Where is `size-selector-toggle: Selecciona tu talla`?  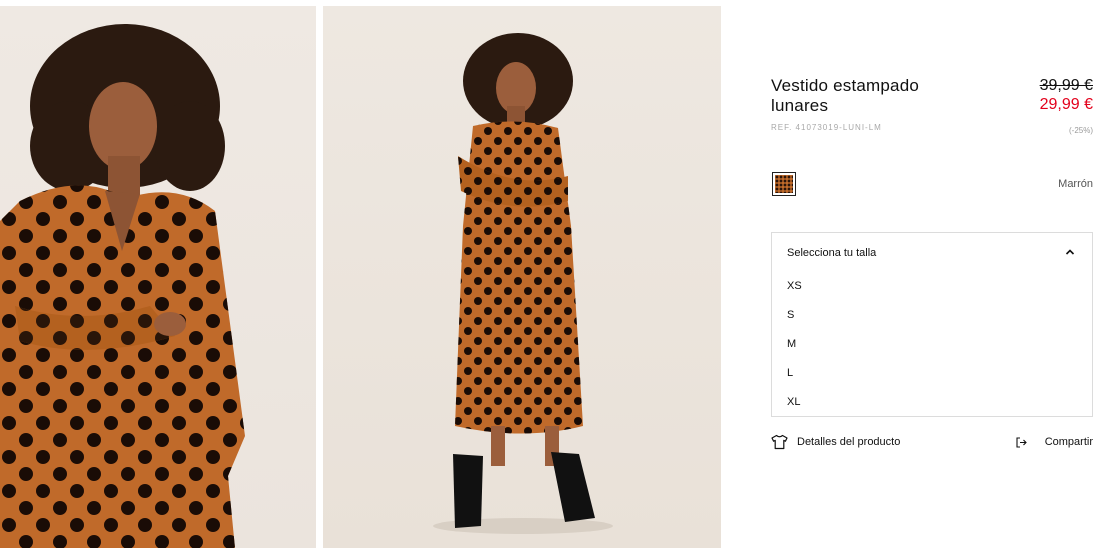
size-selector-toggle: Selecciona tu talla is located at coordinates (932, 252).